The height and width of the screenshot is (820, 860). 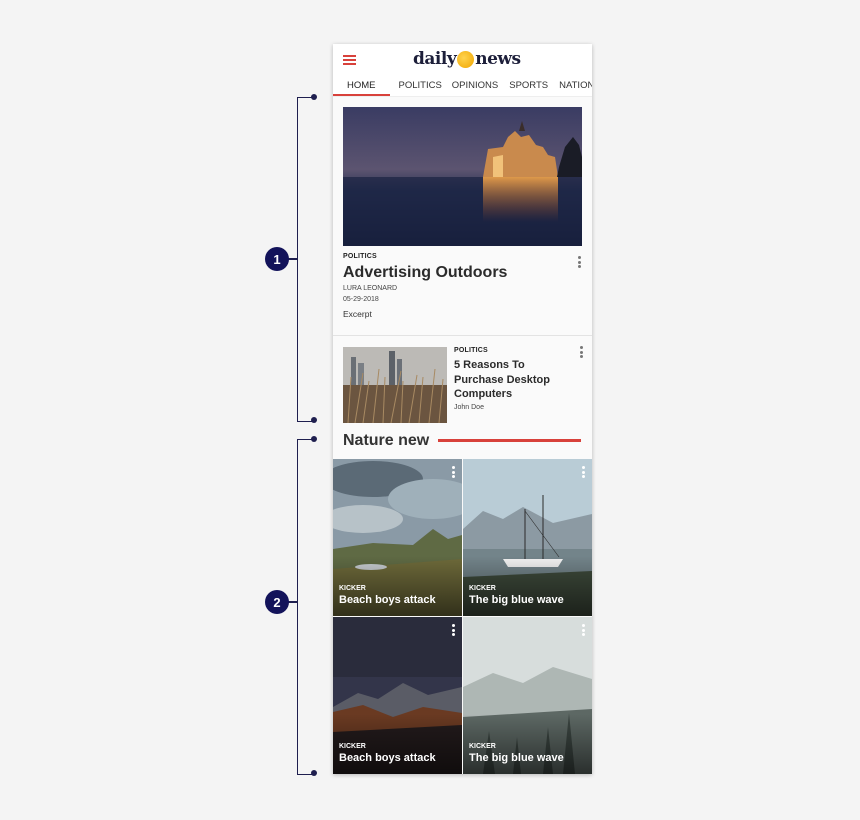 I want to click on secondary-headline: 5 Reasons To Purchase Desktop Computers, so click(x=514, y=380).